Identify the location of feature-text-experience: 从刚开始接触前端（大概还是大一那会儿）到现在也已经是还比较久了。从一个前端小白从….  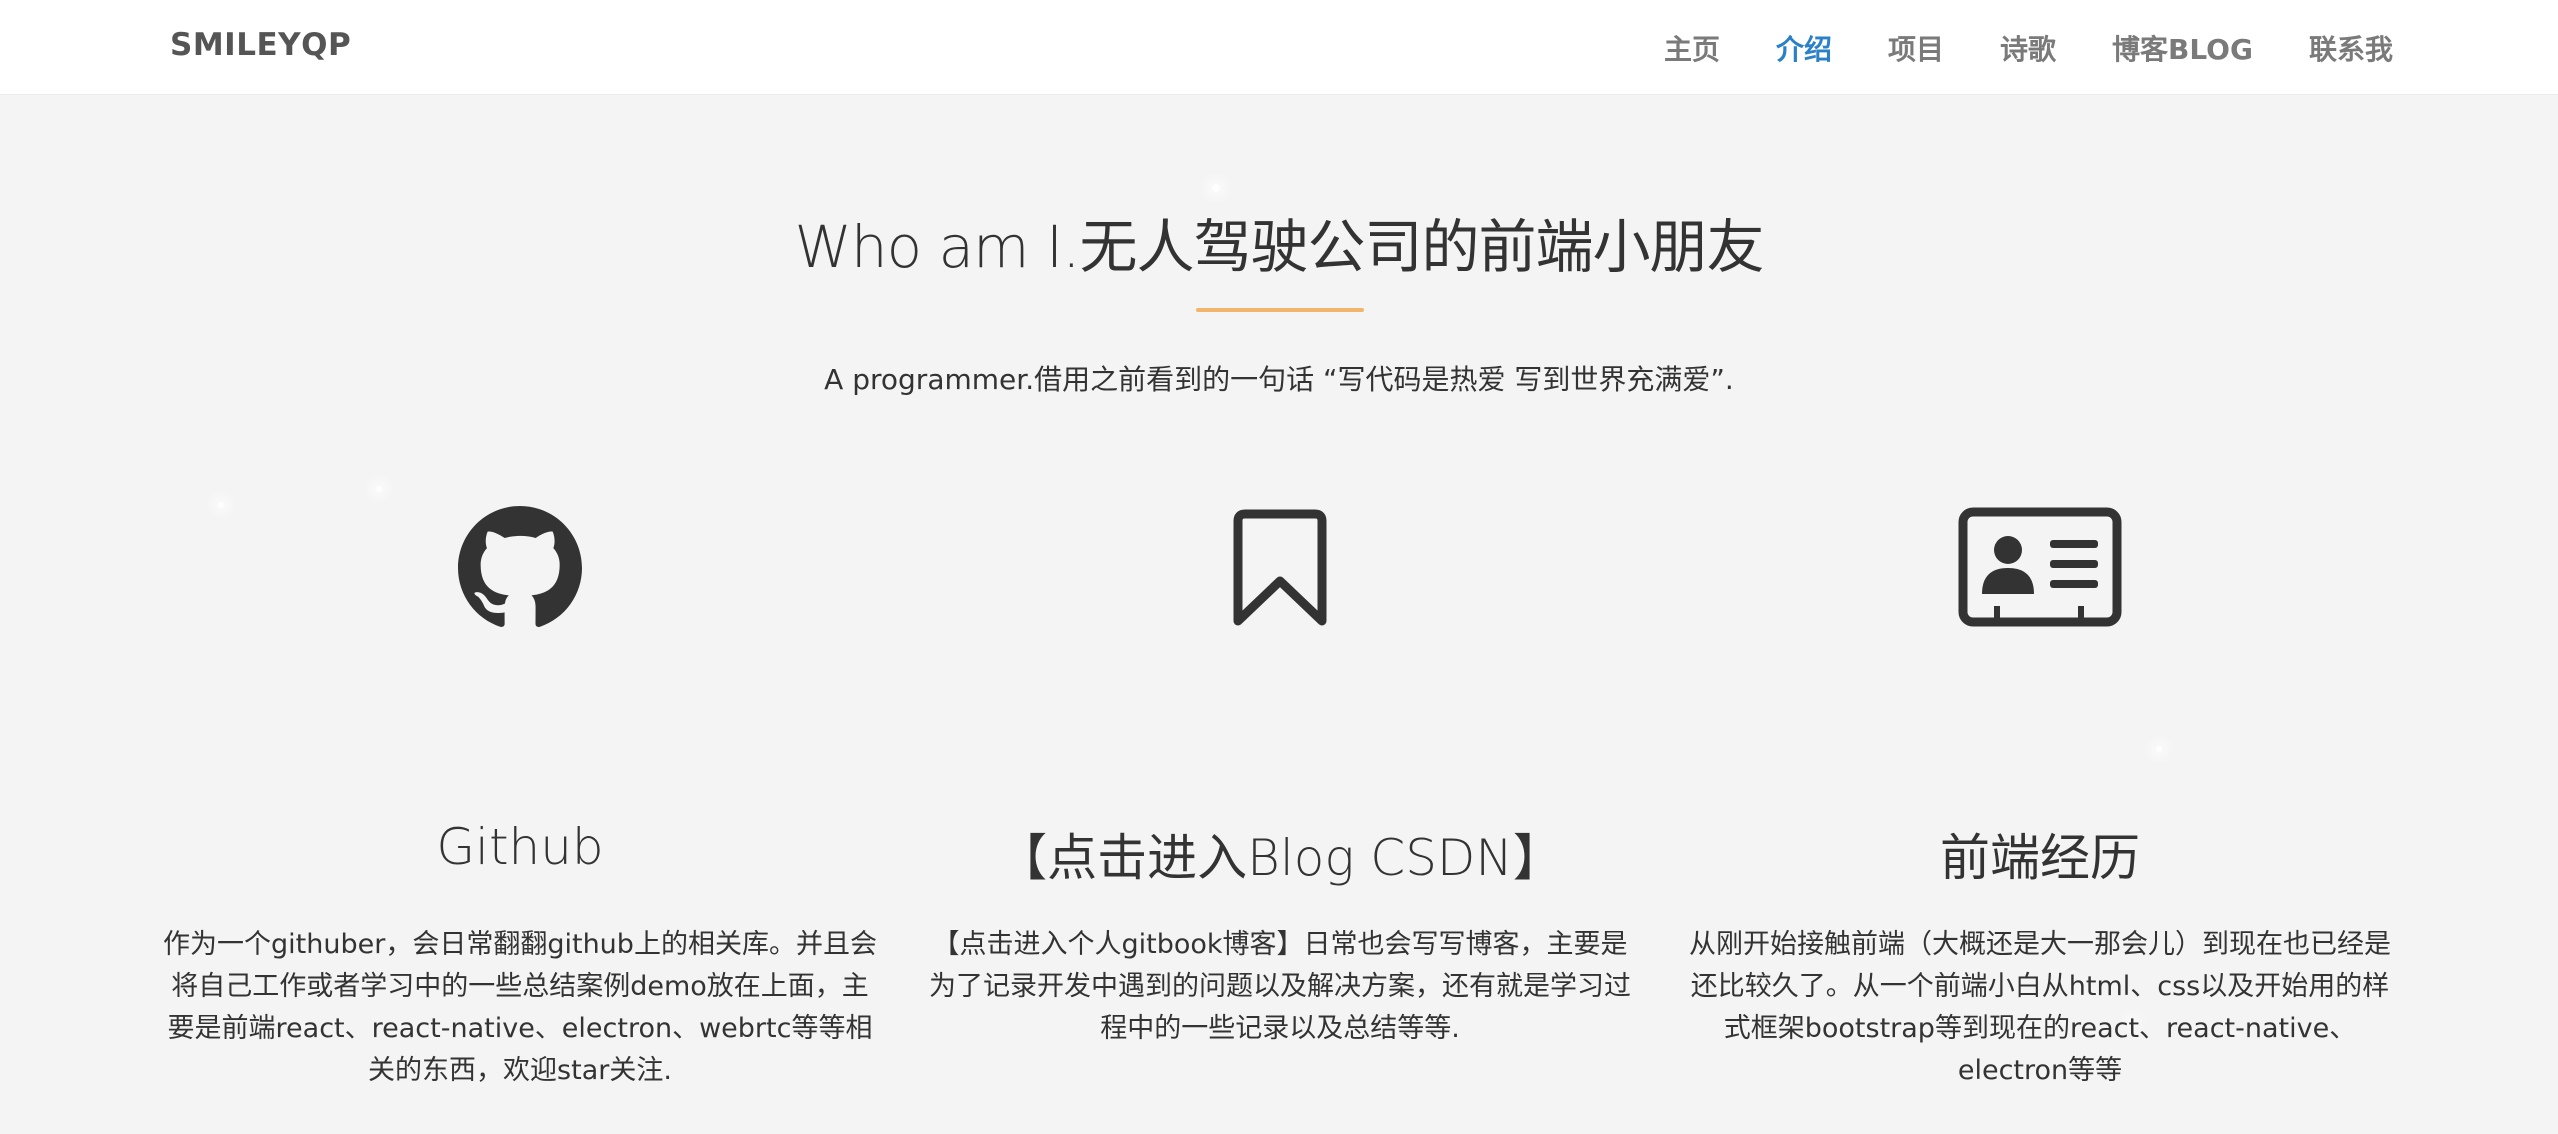
(2040, 1007).